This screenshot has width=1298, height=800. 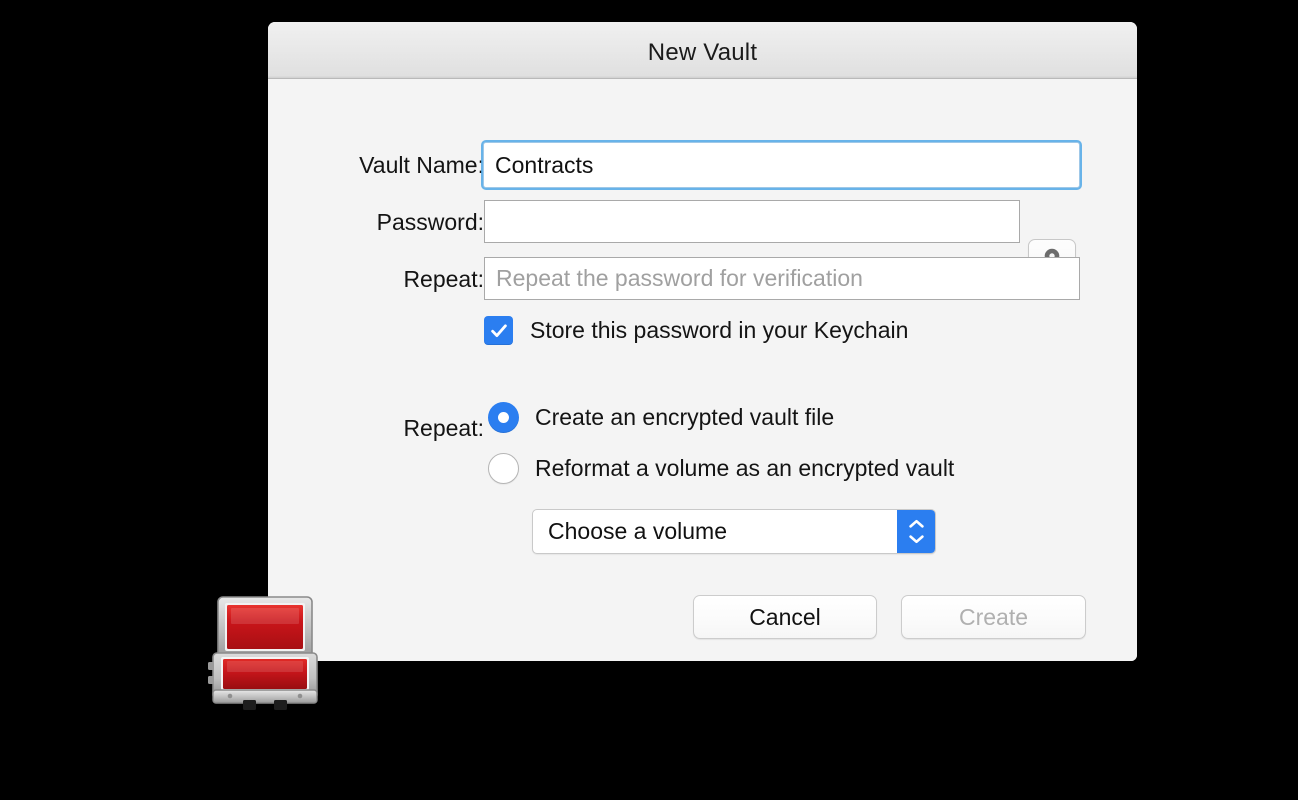 I want to click on checkmark-icon, so click(x=498, y=330).